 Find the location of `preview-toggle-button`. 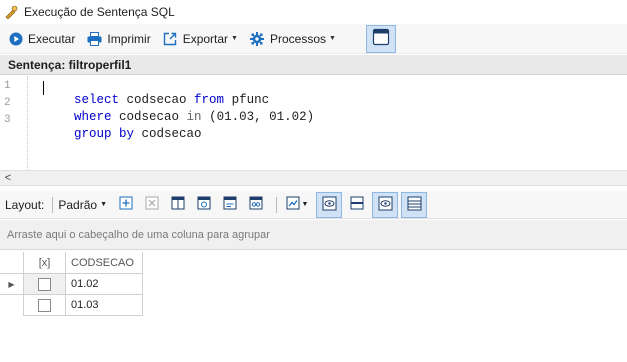

preview-toggle-button is located at coordinates (329, 204).